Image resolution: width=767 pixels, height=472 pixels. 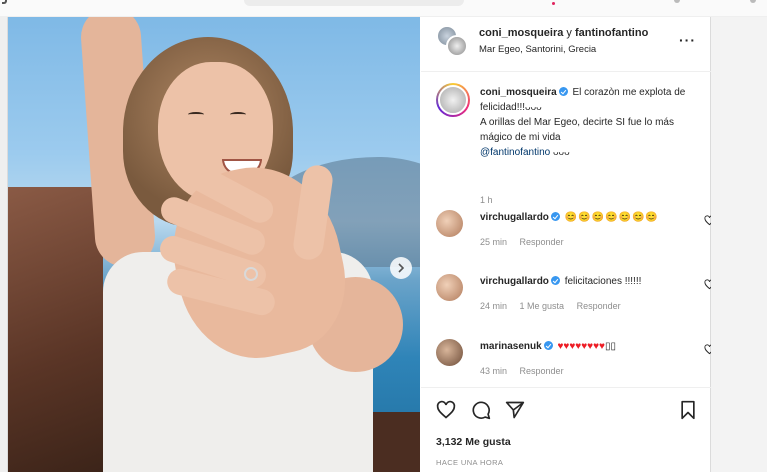 What do you see at coordinates (611, 217) in the screenshot?
I see `comment-body: 😊😊😊😊😊😊😊` at bounding box center [611, 217].